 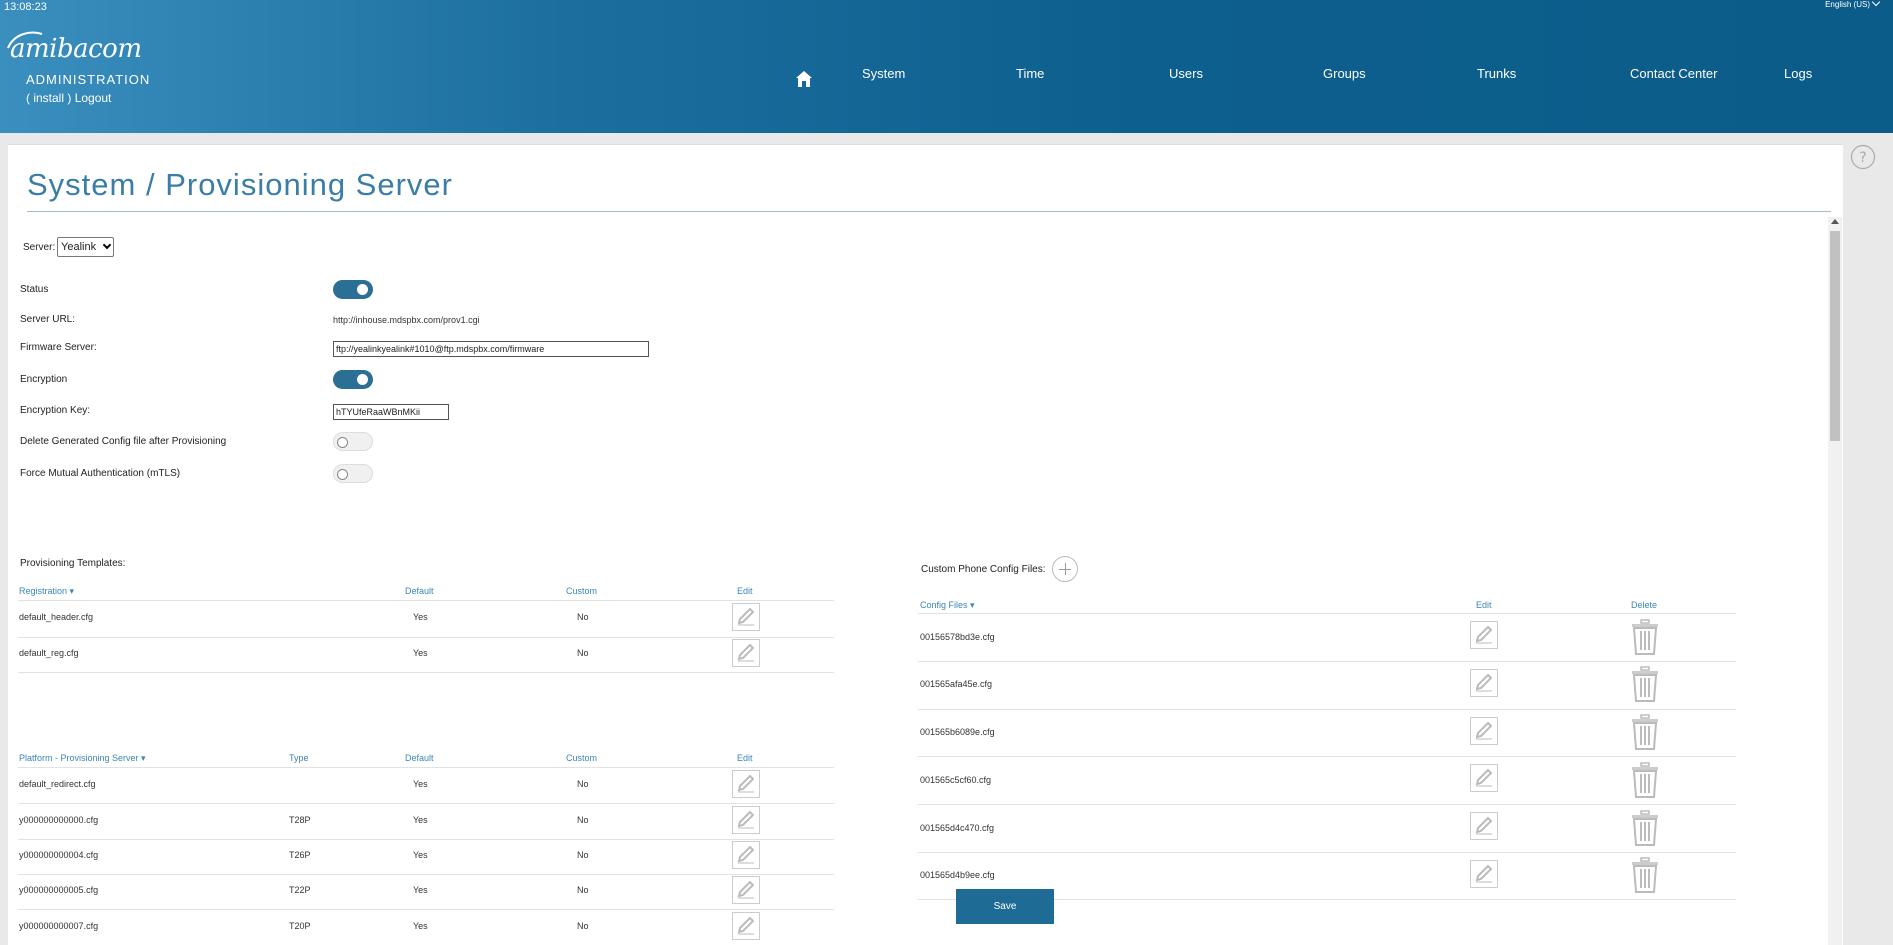 I want to click on status-toggle, so click(x=353, y=289).